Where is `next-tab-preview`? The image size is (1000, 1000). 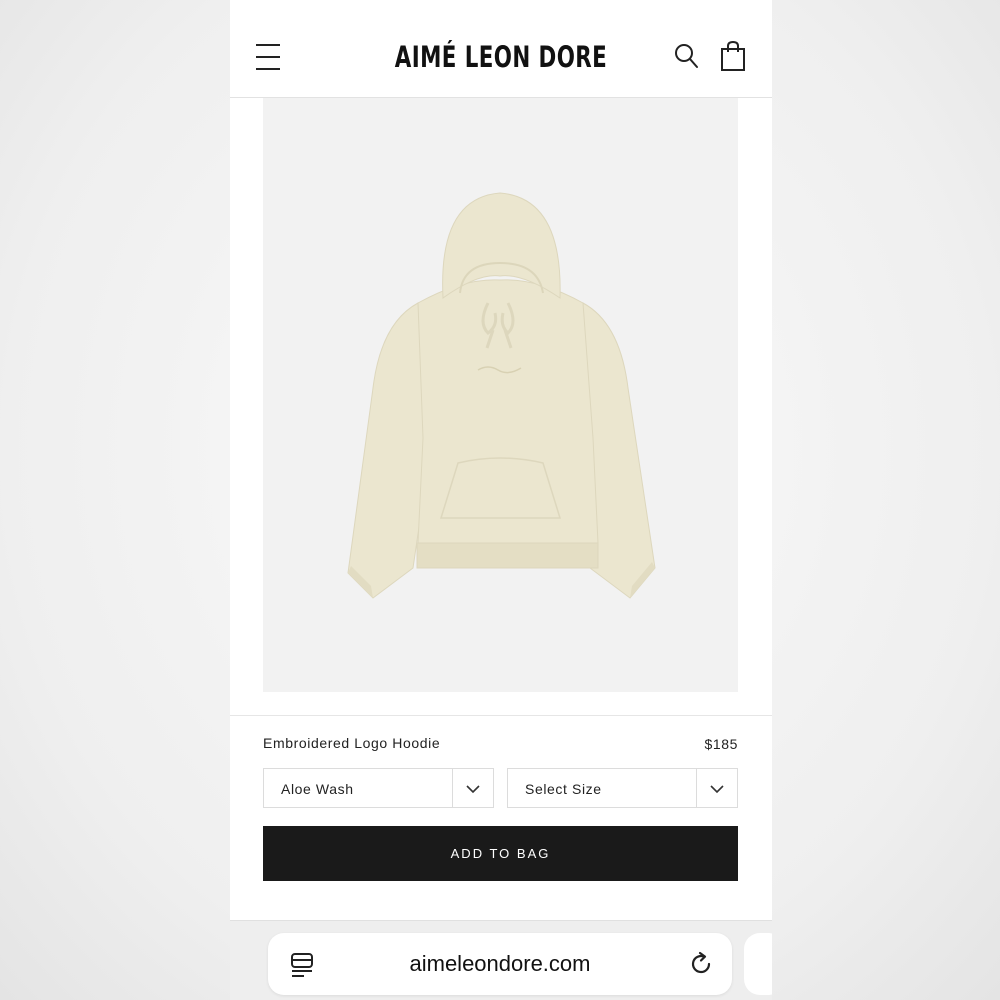
next-tab-preview is located at coordinates (758, 964).